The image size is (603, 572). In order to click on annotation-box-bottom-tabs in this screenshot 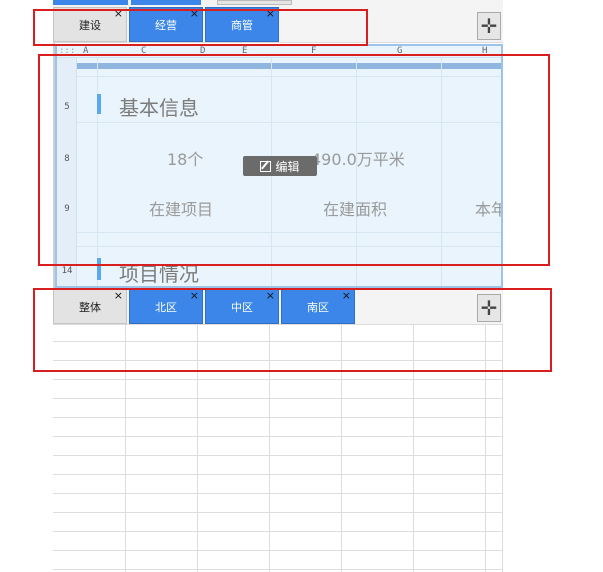, I will do `click(292, 330)`.